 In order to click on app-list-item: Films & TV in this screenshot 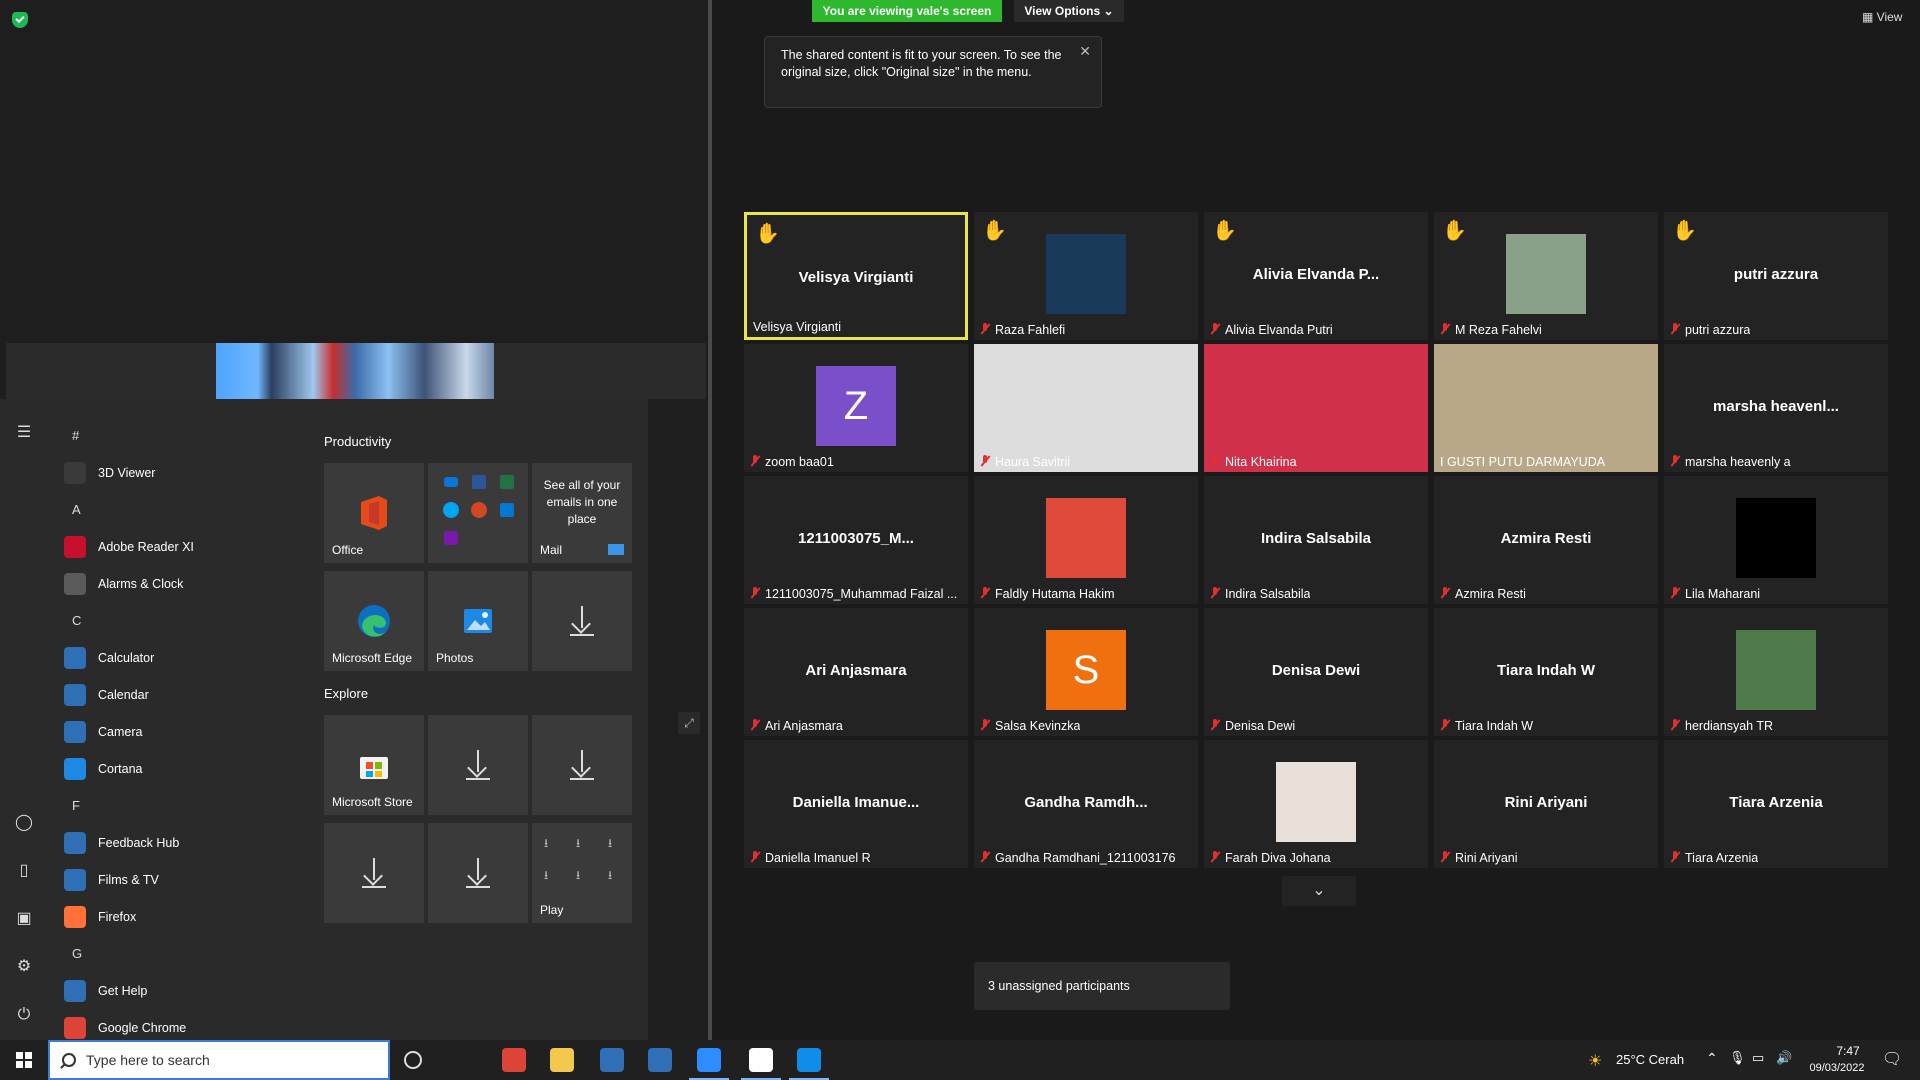, I will do `click(181, 879)`.